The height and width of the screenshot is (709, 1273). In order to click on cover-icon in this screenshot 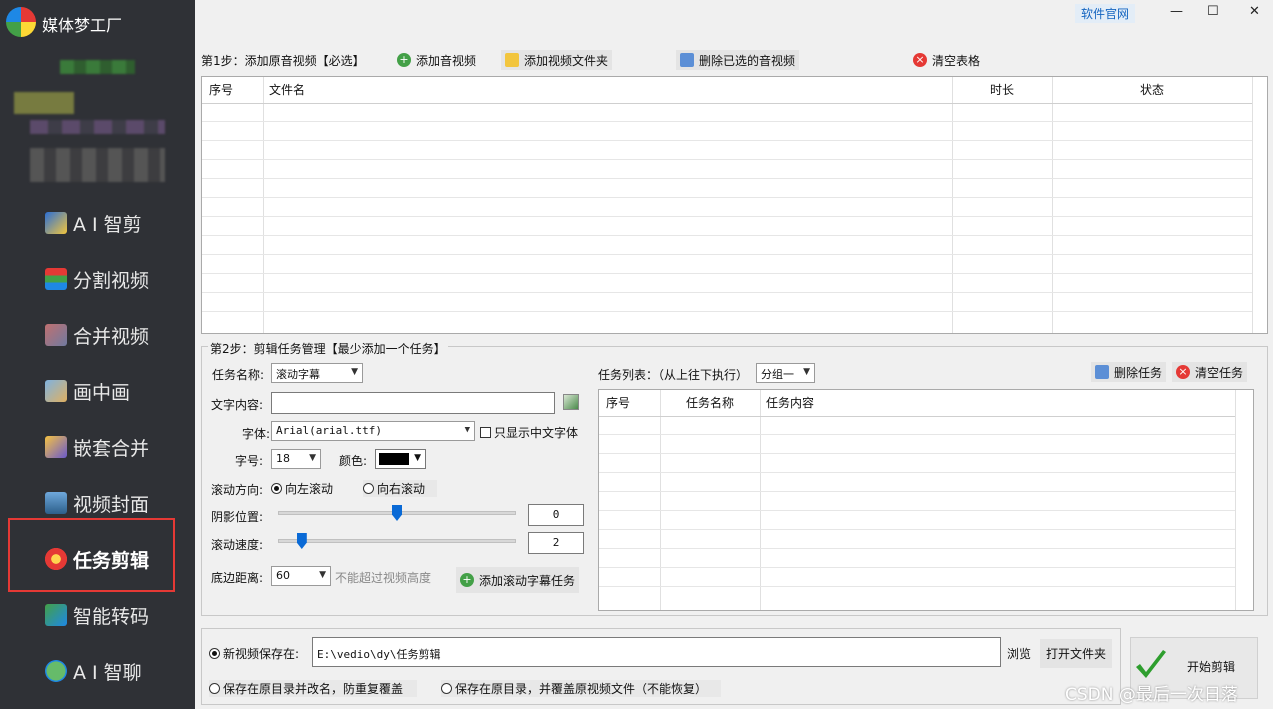, I will do `click(56, 503)`.